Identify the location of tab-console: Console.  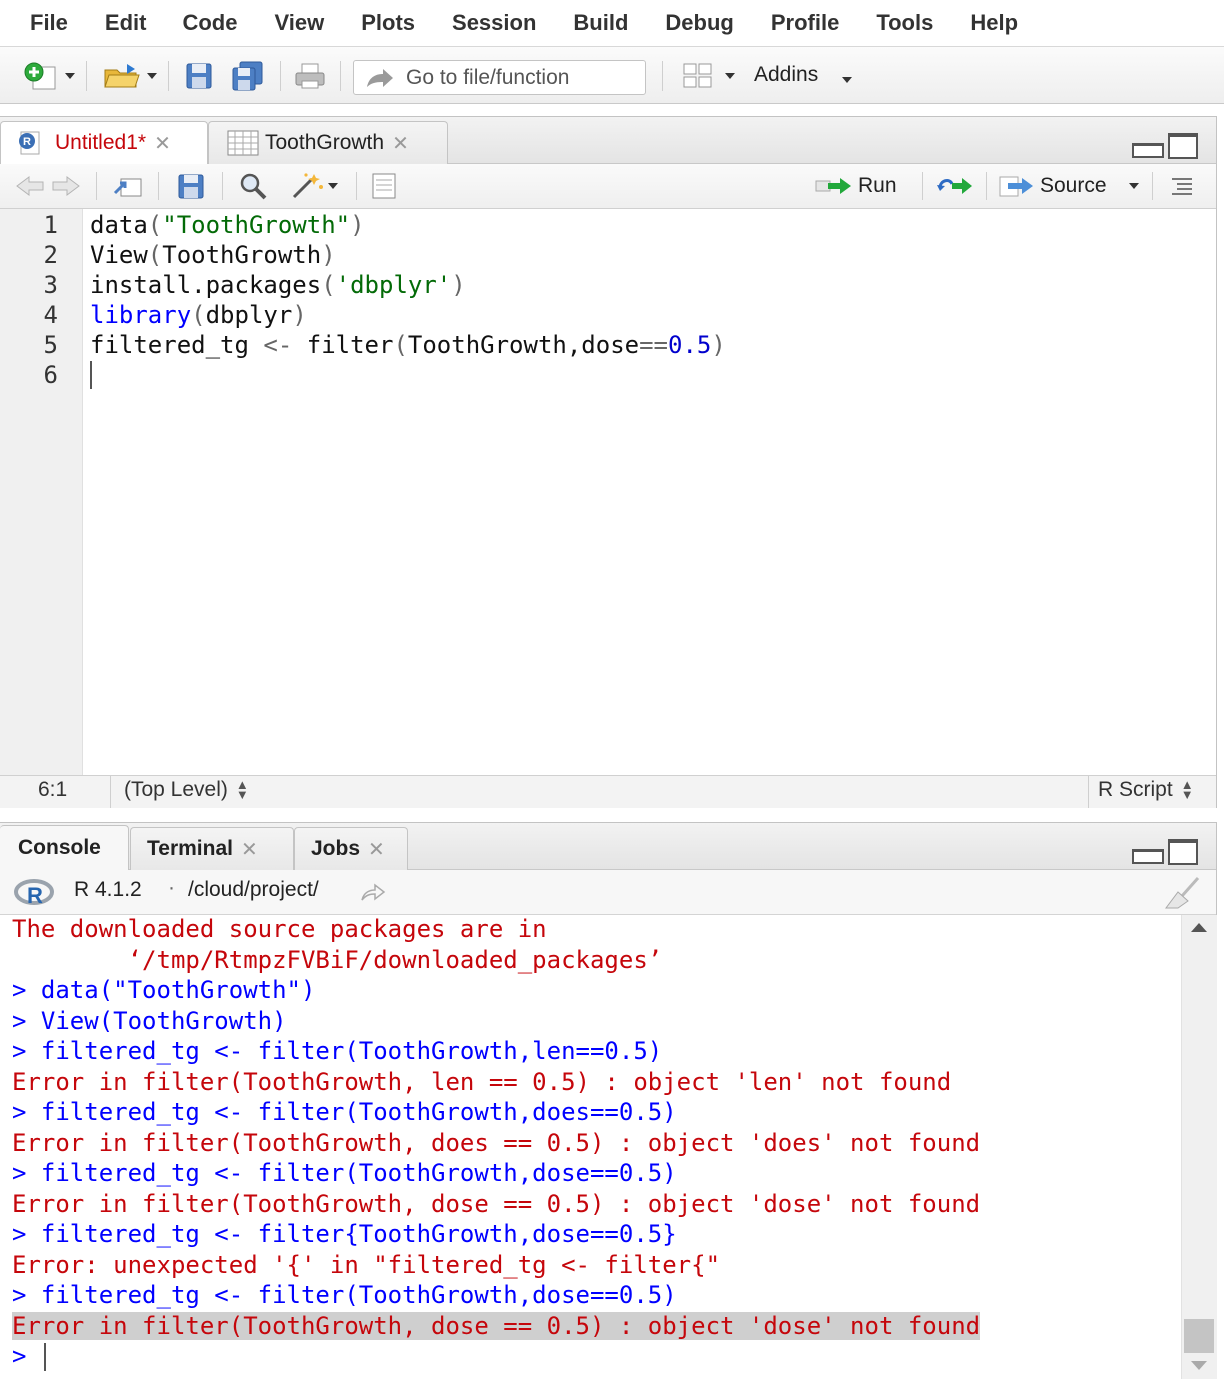
(64, 847).